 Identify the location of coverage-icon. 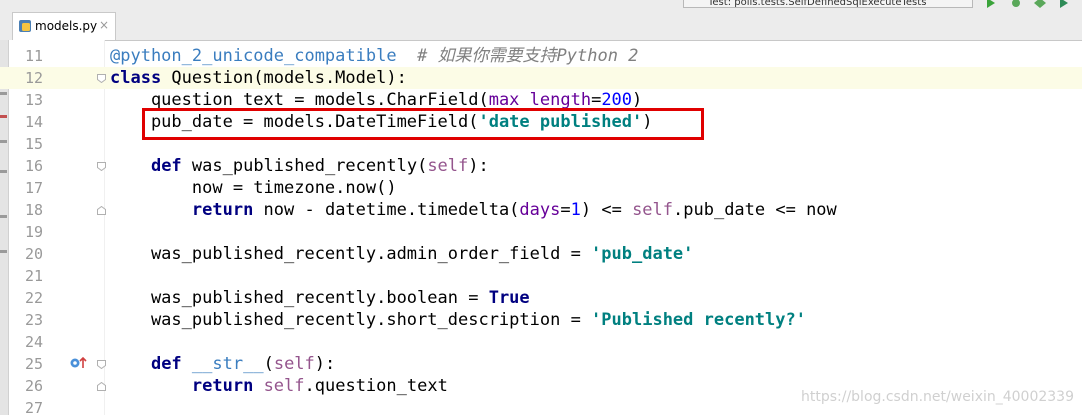
(1040, 4).